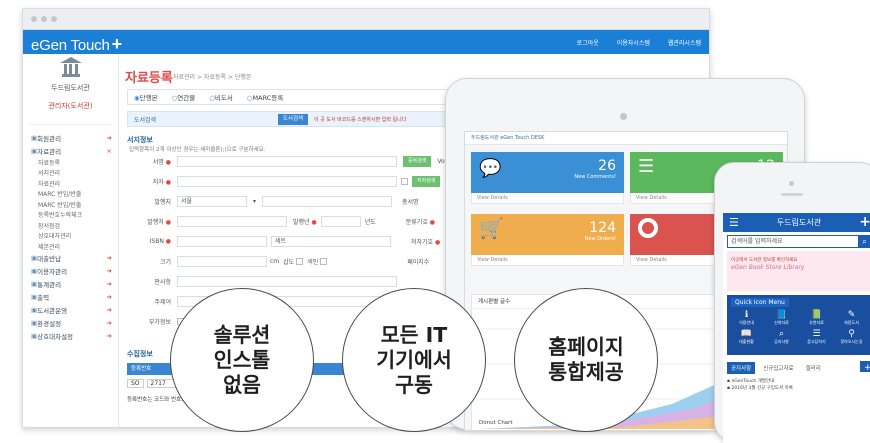 The height and width of the screenshot is (443, 870). What do you see at coordinates (160, 241) in the screenshot?
I see `field-label: ISBN ●` at bounding box center [160, 241].